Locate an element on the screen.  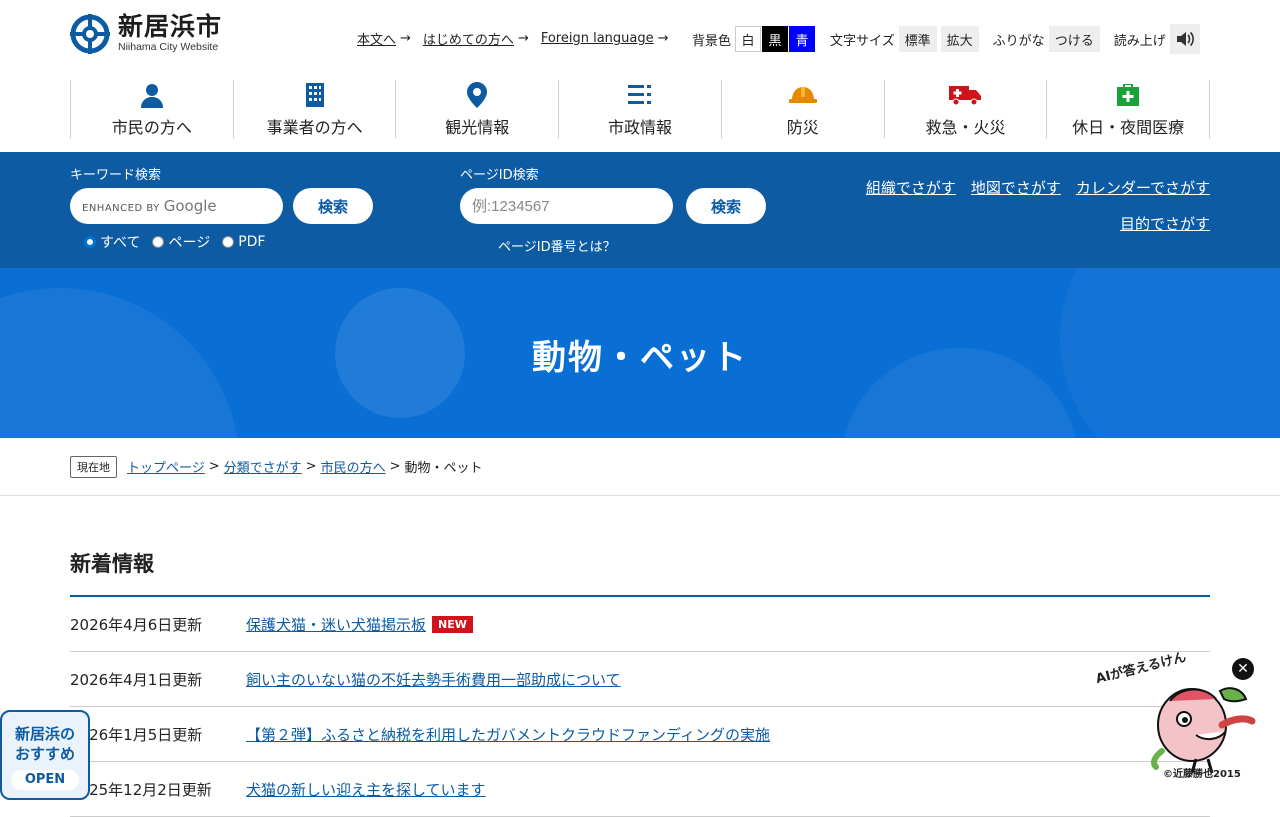
building-icon is located at coordinates (314, 95).